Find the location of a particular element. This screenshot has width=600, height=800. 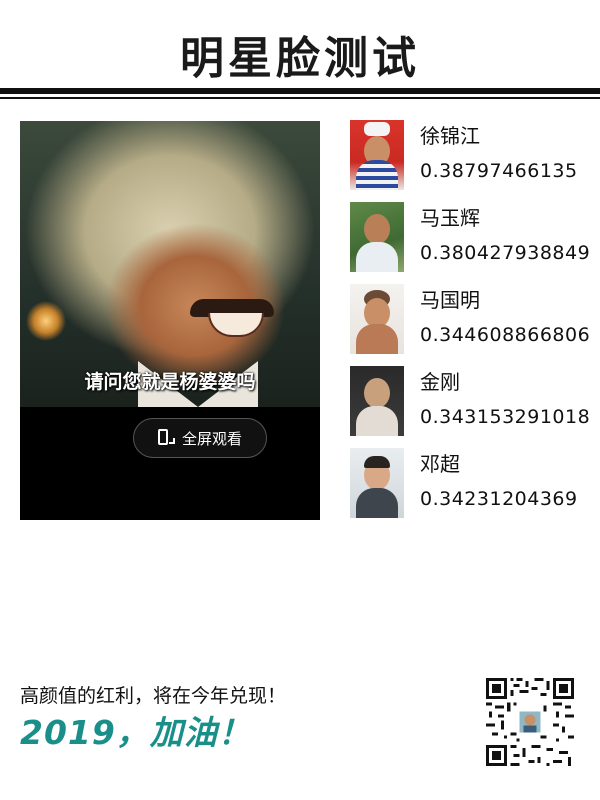

footer-tagline: 高颜值的红利，将在今年兑现！ is located at coordinates (153, 696).